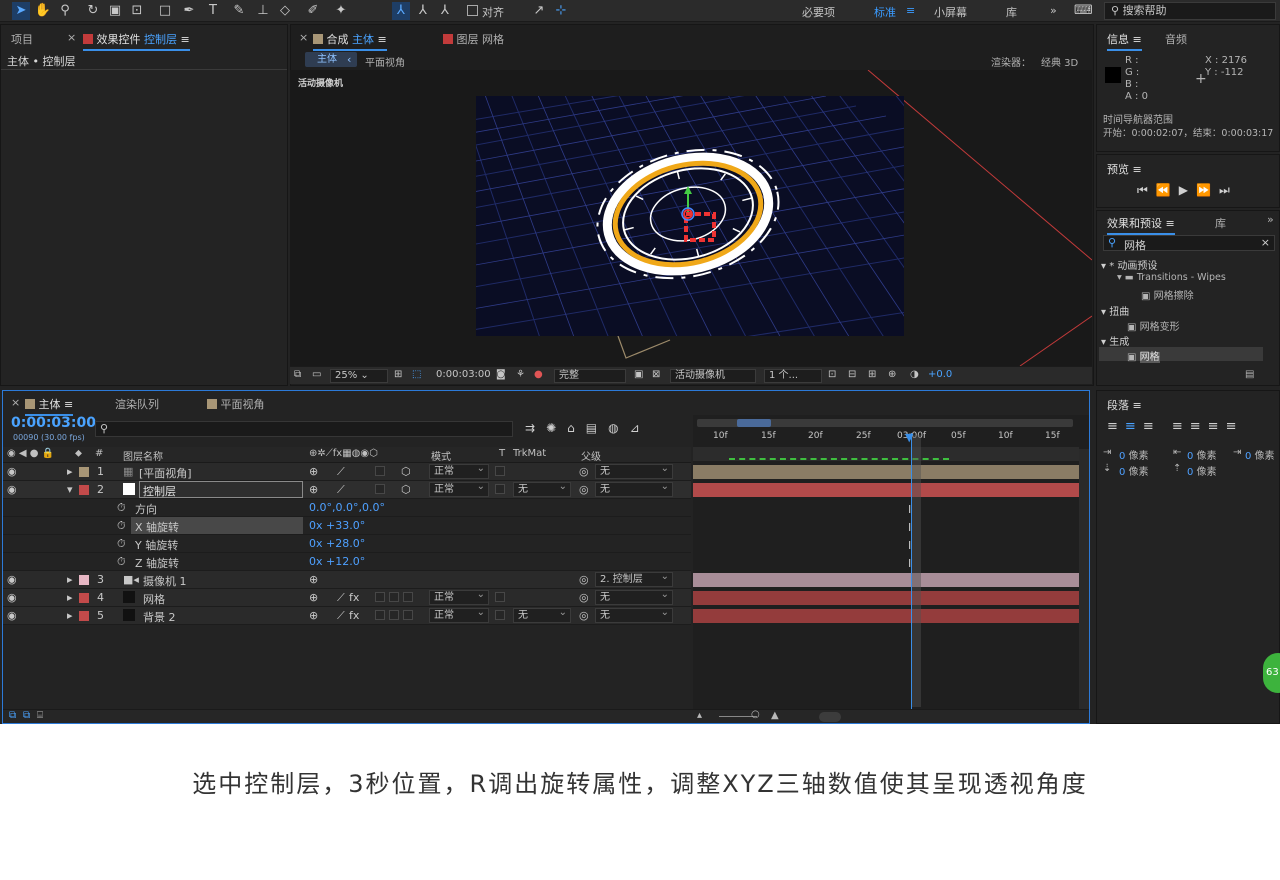 This screenshot has width=1280, height=880. I want to click on roto-brush-tool-icon: ✐, so click(313, 11).